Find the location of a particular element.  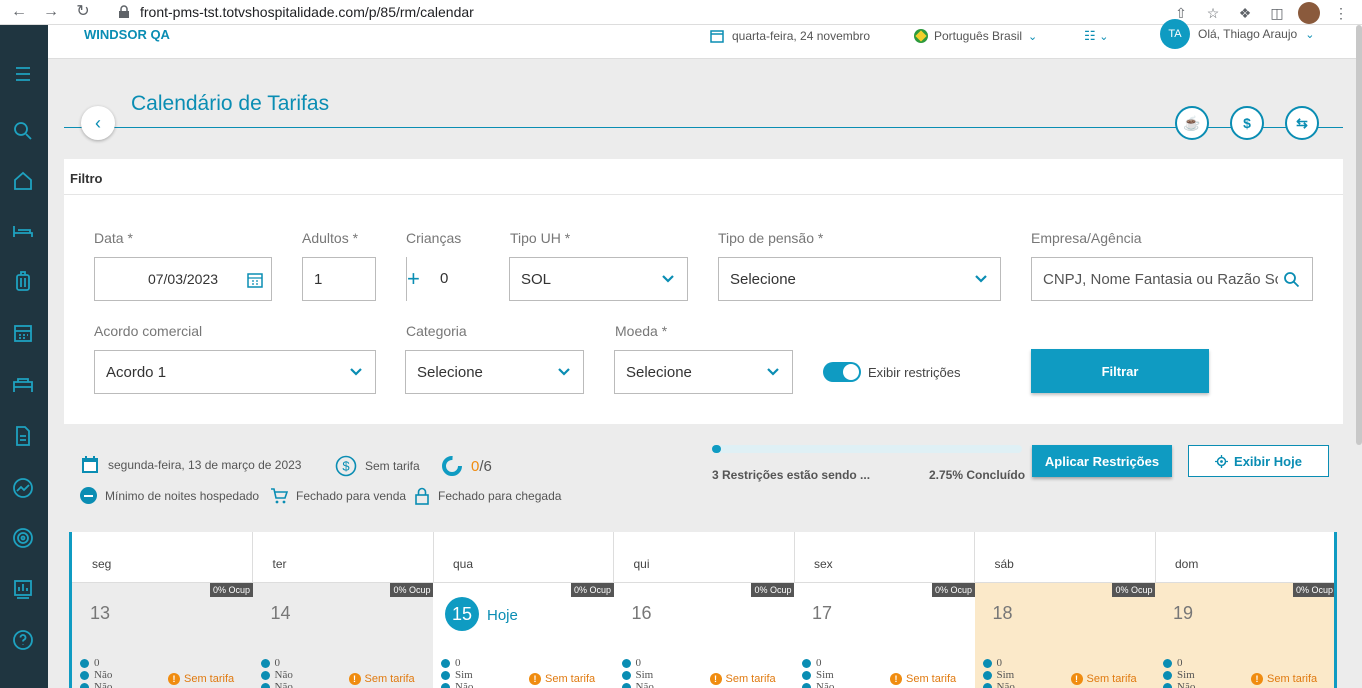

day-column: sex 0% Ocup 17 0 Sim Não! Sem tarifa is located at coordinates (884, 610).